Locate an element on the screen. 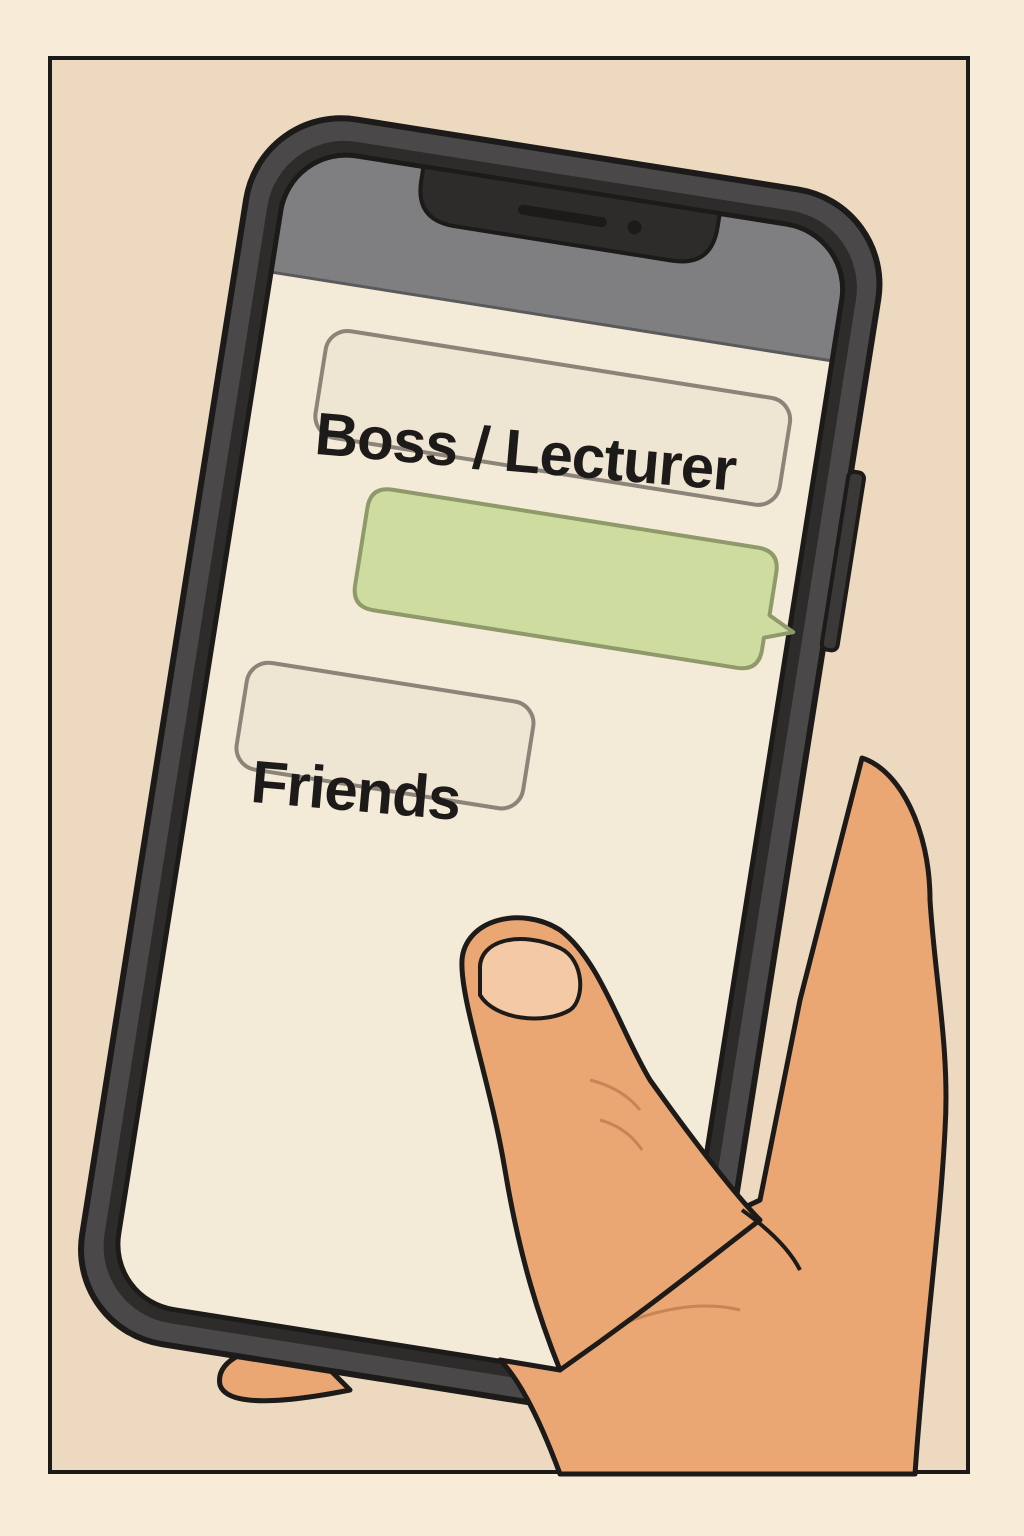 The image size is (1024, 1536). thumbnail is located at coordinates (530, 979).